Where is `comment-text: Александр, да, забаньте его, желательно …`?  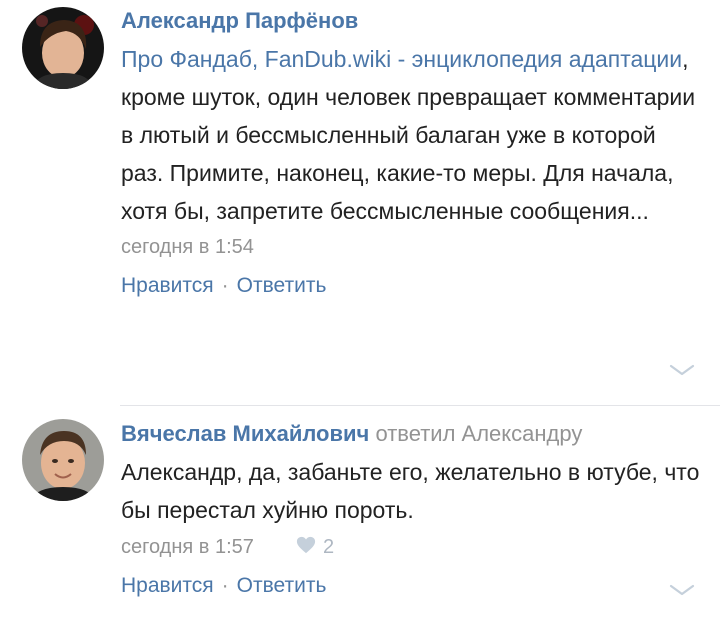 comment-text: Александр, да, забаньте его, желательно … is located at coordinates (410, 491).